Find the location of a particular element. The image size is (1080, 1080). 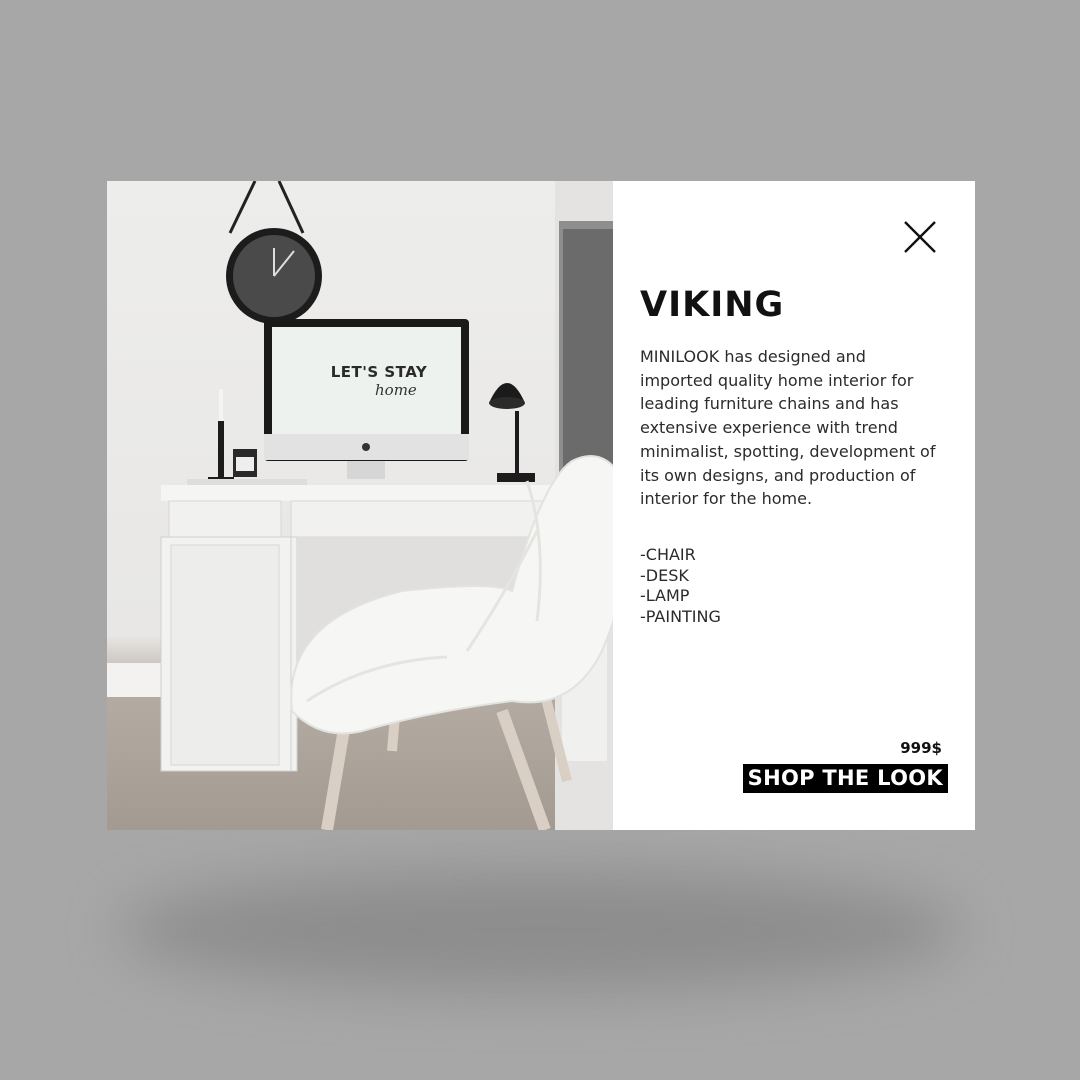

close-icon is located at coordinates (920, 237).